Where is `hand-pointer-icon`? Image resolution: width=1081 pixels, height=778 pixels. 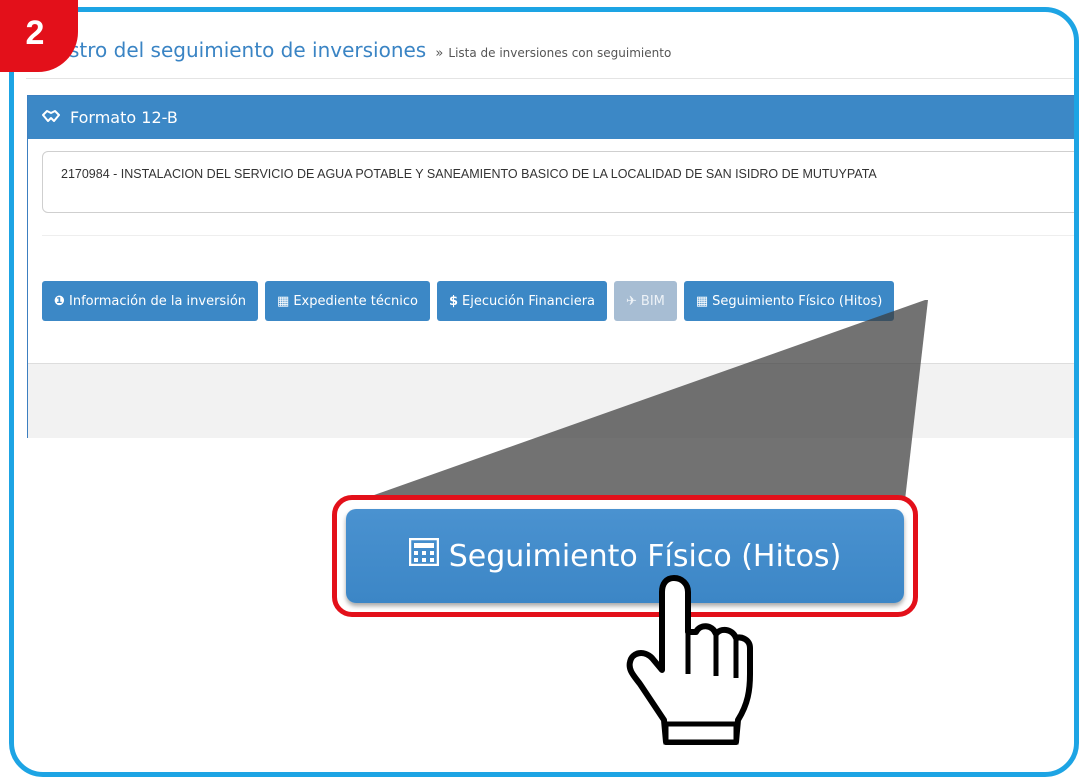
hand-pointer-icon is located at coordinates (689, 660).